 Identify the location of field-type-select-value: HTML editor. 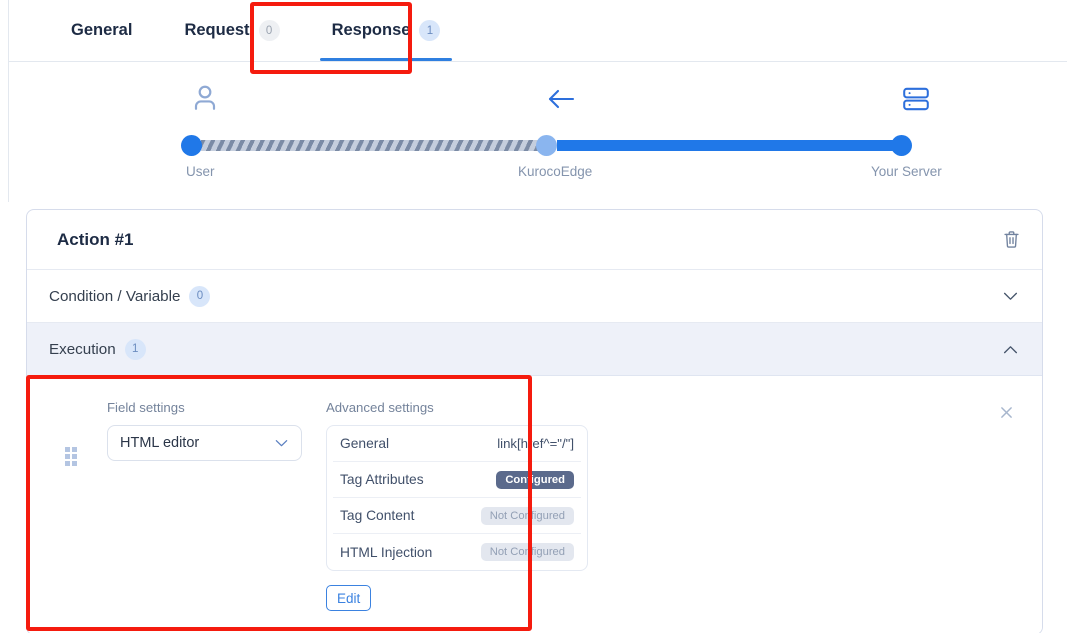
(160, 443).